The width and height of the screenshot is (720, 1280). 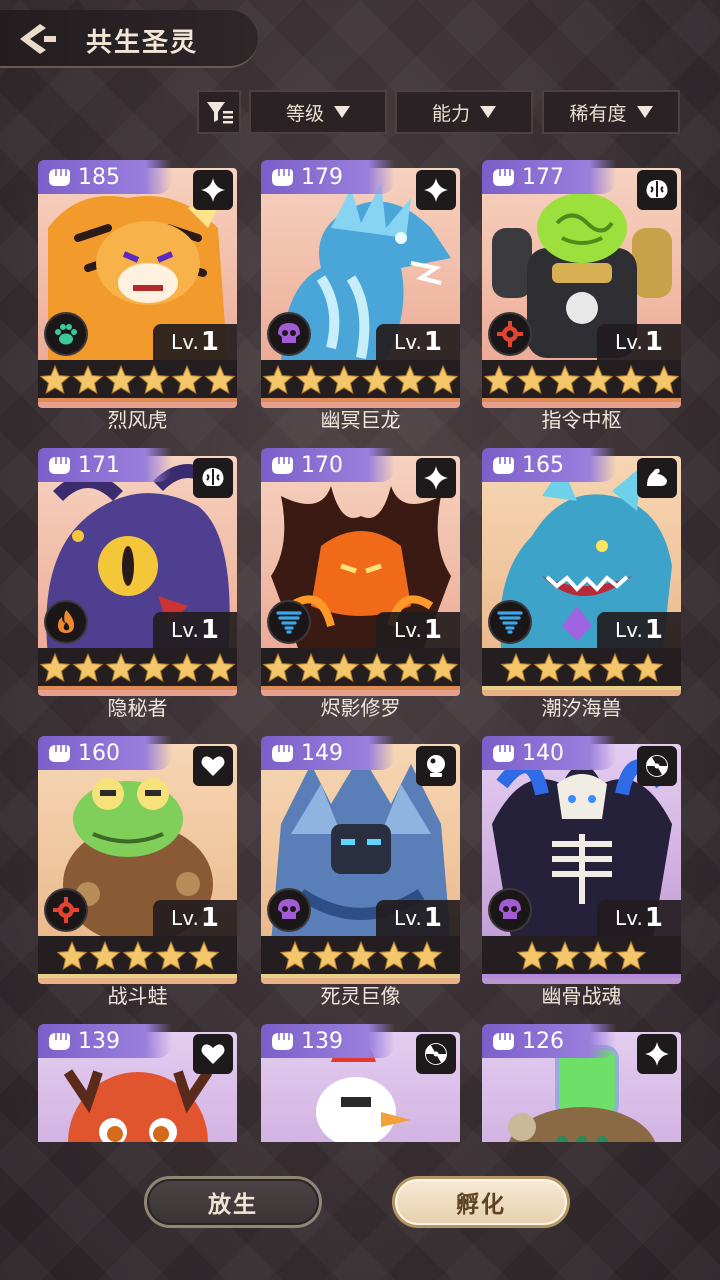 I want to click on pet-card: 126, so click(x=581, y=1083).